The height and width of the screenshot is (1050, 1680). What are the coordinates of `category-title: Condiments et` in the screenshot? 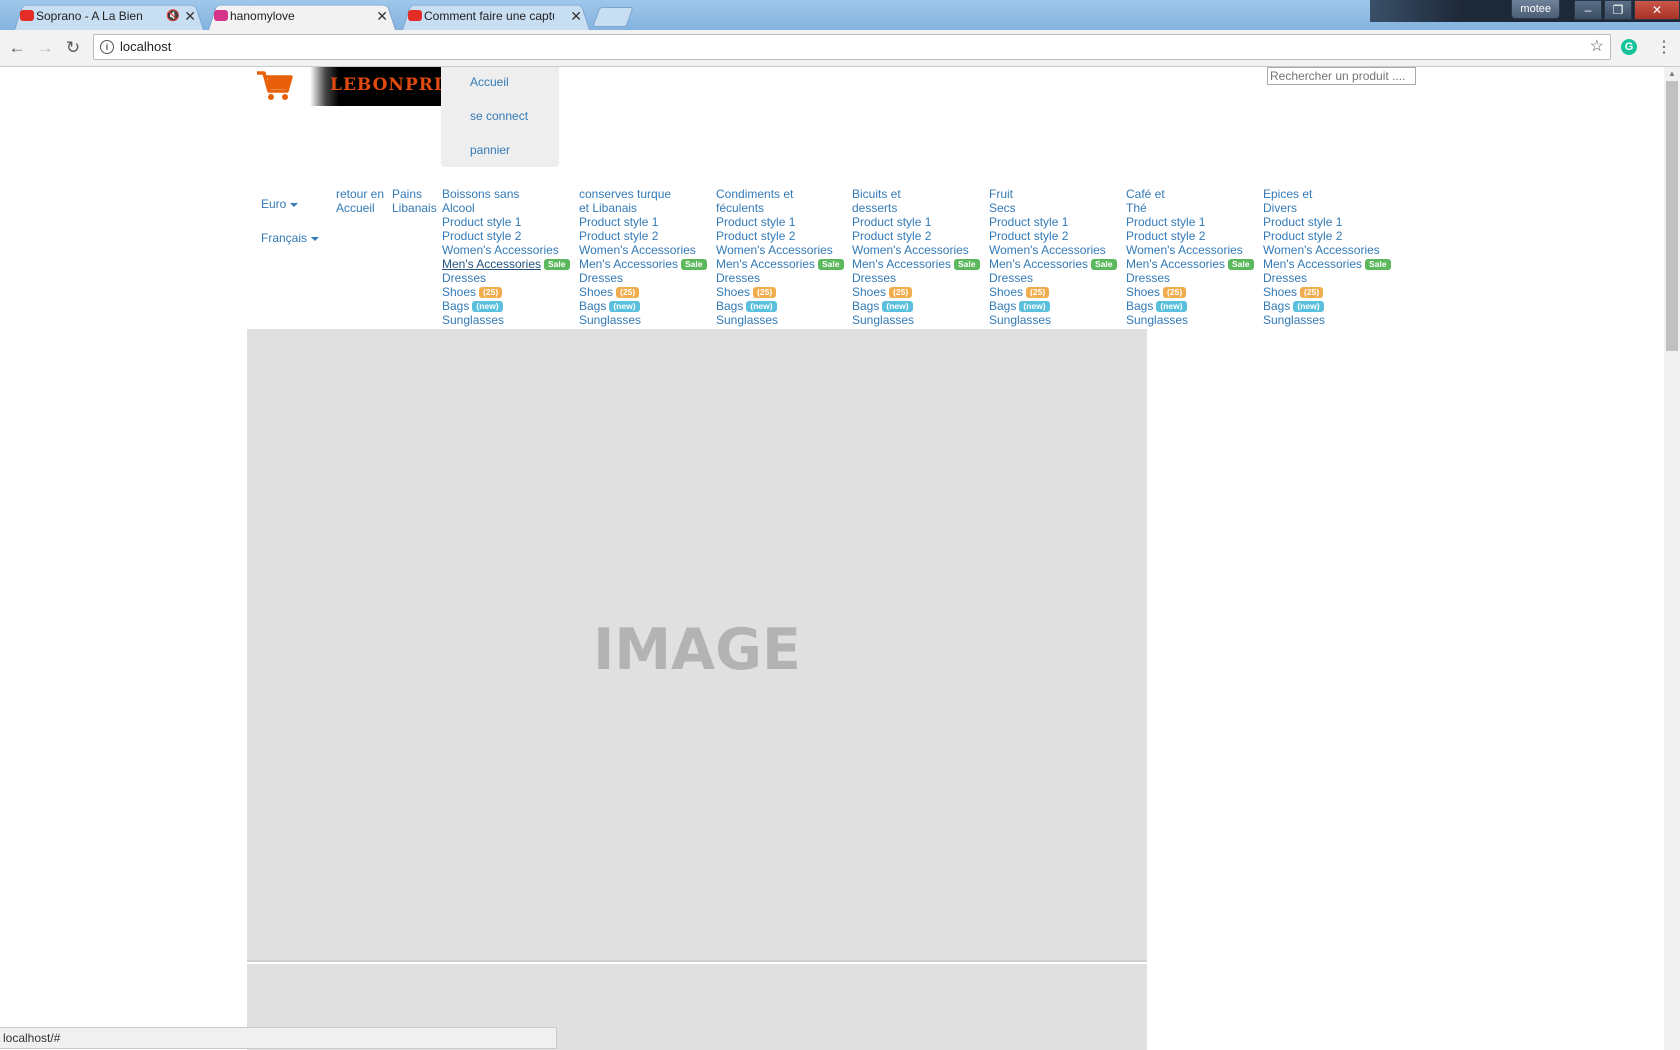 It's located at (754, 194).